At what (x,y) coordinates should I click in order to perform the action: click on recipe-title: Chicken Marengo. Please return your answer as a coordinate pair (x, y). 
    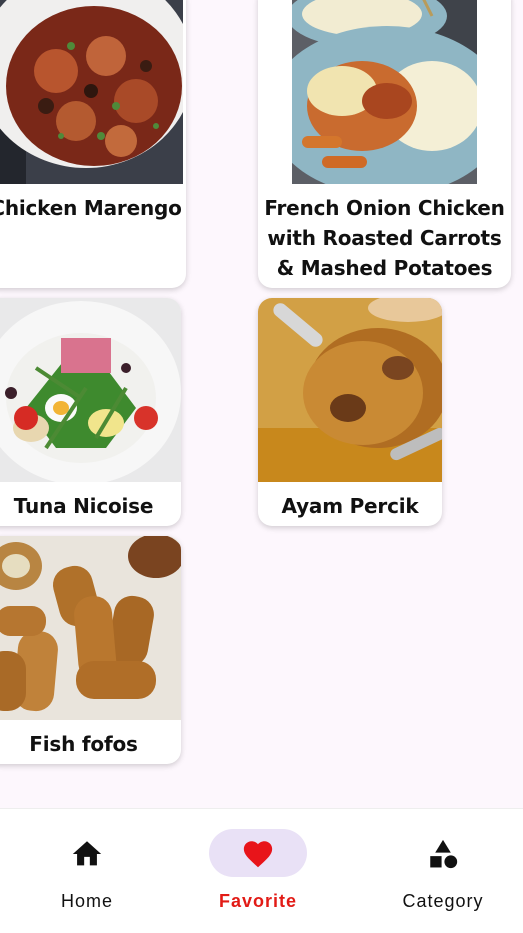
    Looking at the image, I should click on (91, 208).